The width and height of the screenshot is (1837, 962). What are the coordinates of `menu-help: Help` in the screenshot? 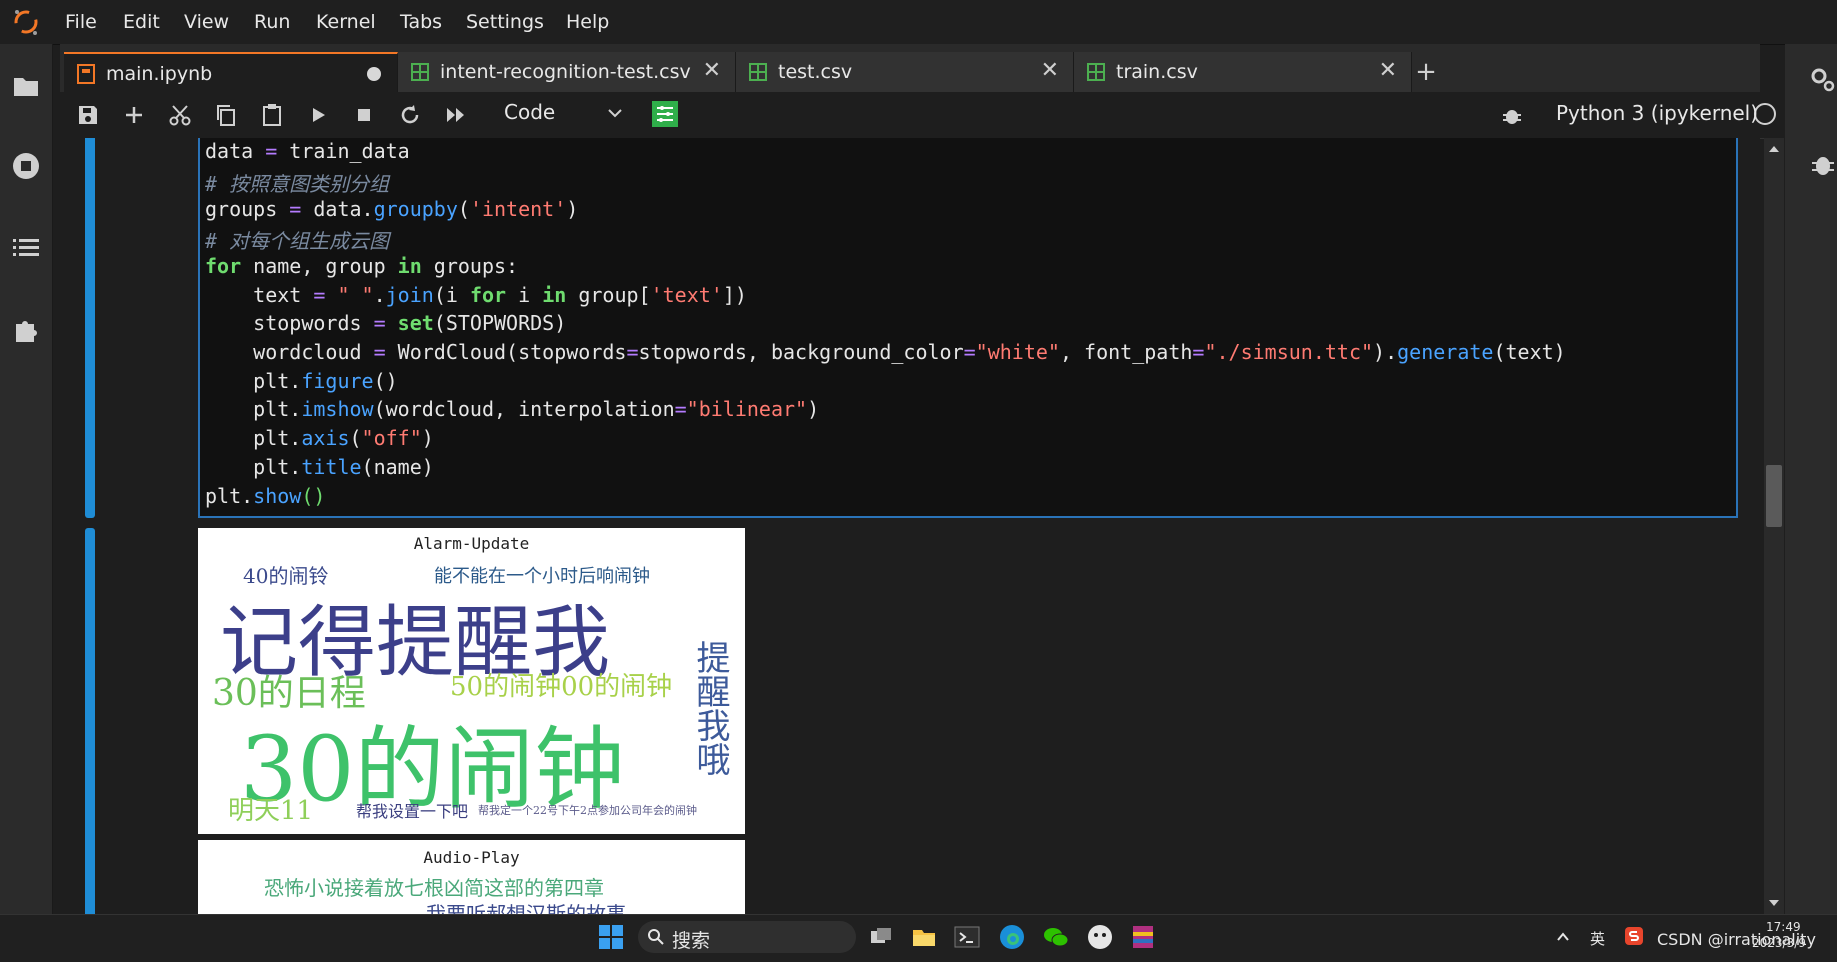 It's located at (587, 22).